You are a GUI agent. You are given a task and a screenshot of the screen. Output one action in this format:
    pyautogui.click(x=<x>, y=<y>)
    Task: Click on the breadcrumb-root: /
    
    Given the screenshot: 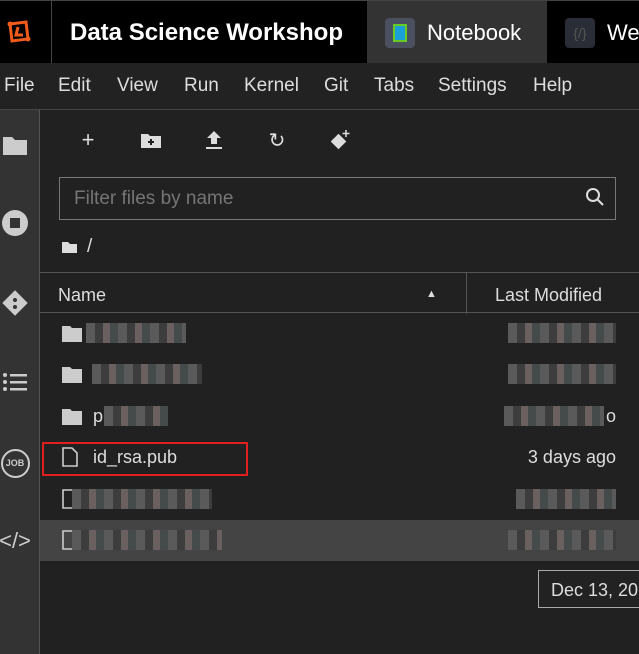 What is the action you would take?
    pyautogui.click(x=89, y=247)
    